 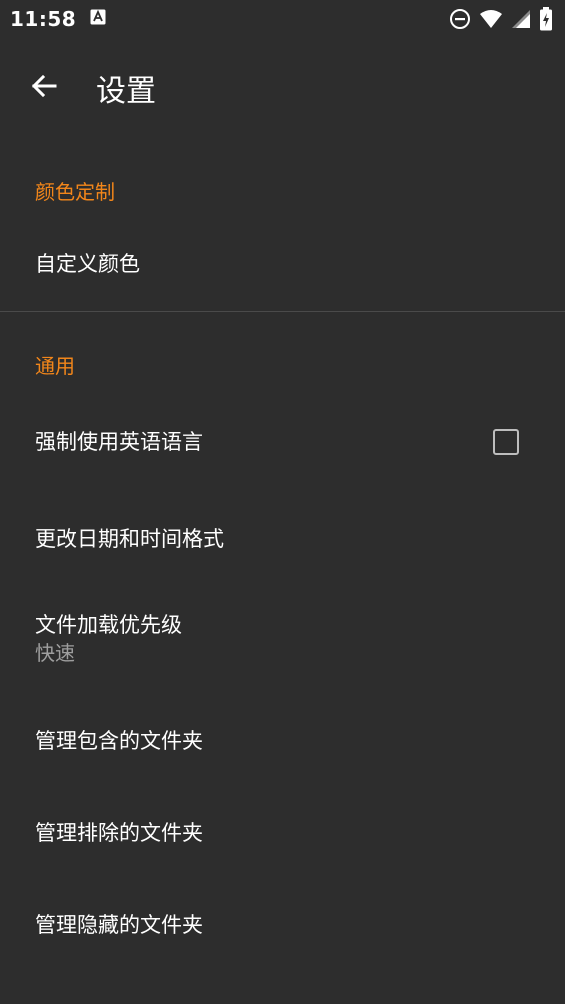 I want to click on page-title: 设置, so click(x=126, y=91).